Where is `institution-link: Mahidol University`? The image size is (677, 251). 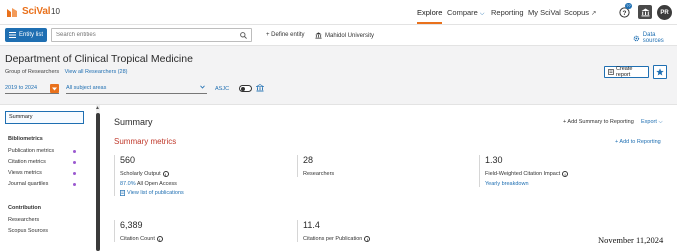
institution-link: Mahidol University is located at coordinates (344, 35).